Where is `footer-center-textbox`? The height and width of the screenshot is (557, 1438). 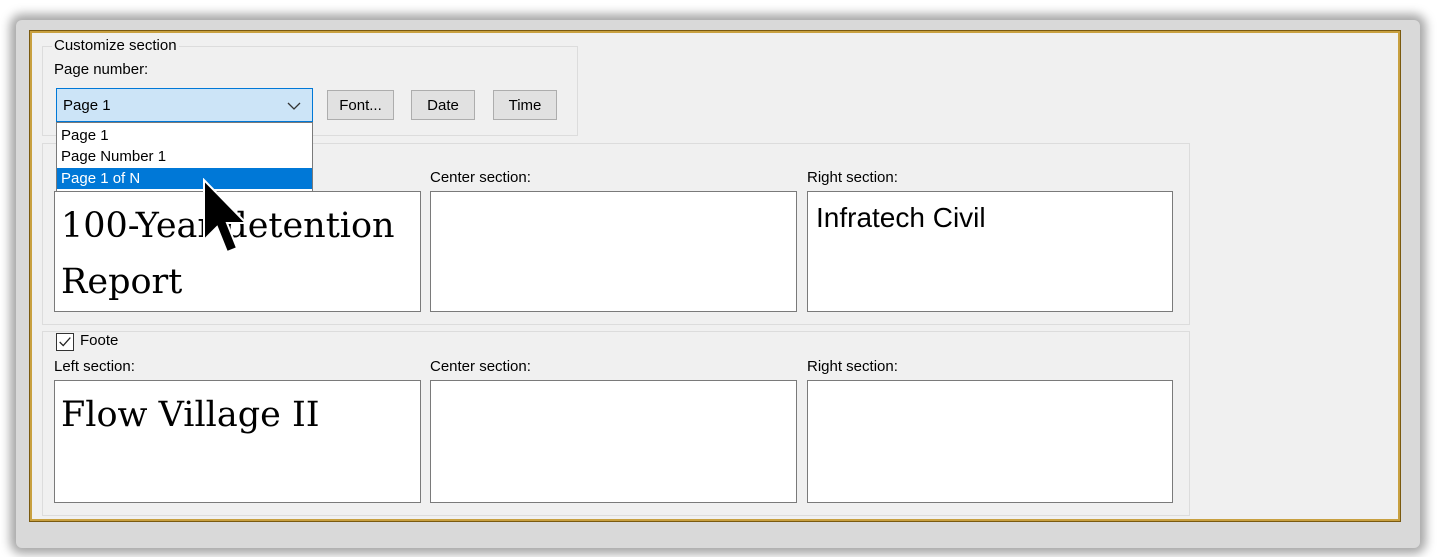
footer-center-textbox is located at coordinates (613, 441).